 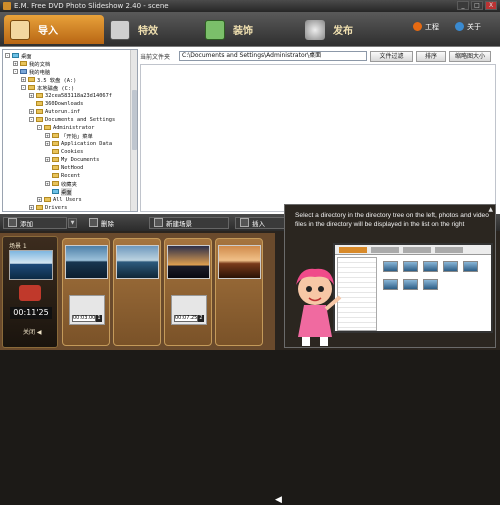 I want to click on music-icon, so click(x=30, y=293).